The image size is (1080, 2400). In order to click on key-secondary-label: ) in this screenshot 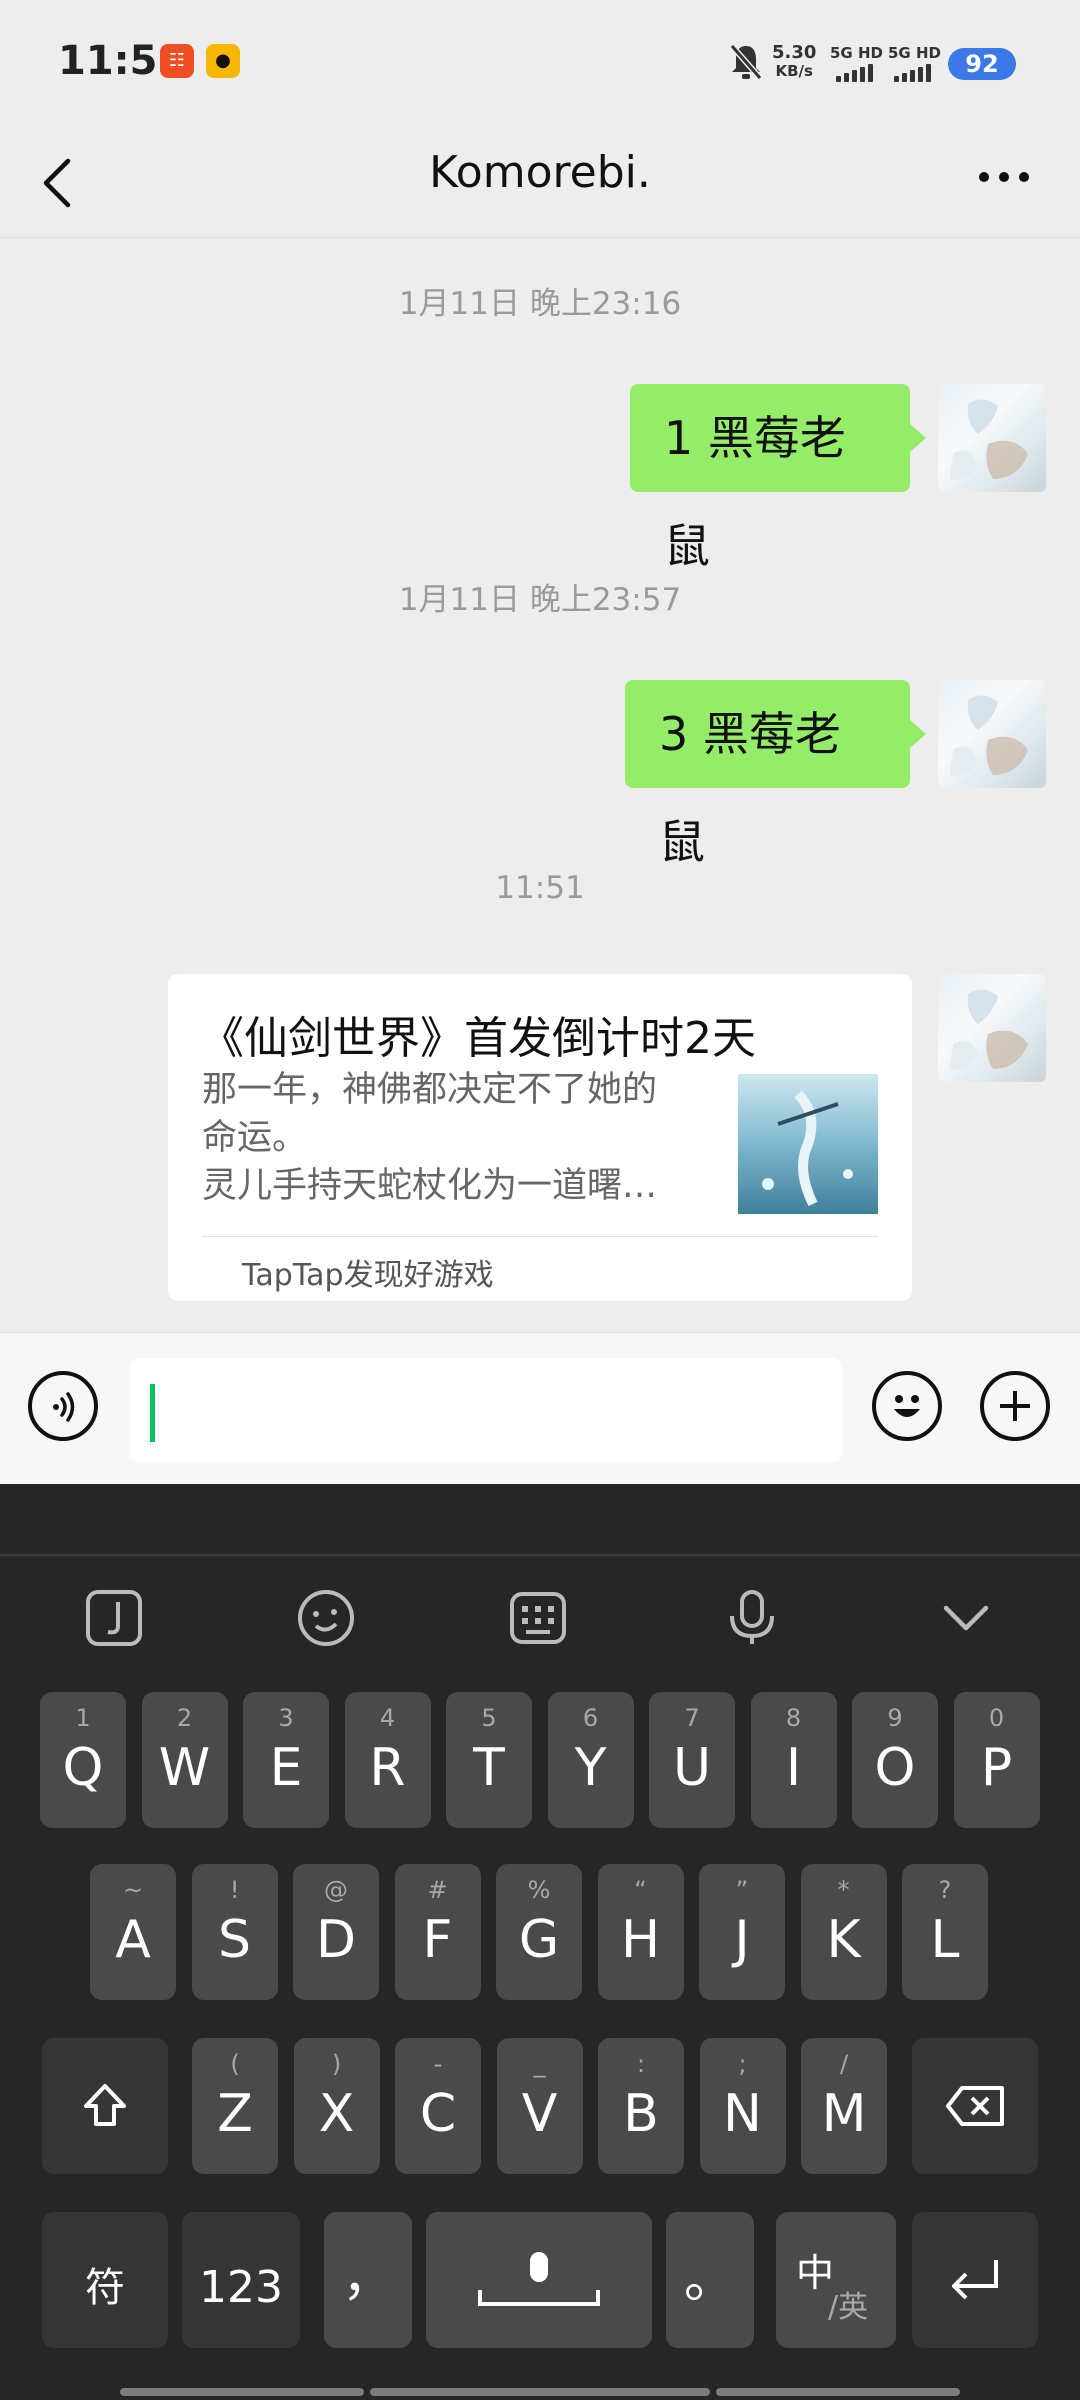, I will do `click(336, 2064)`.